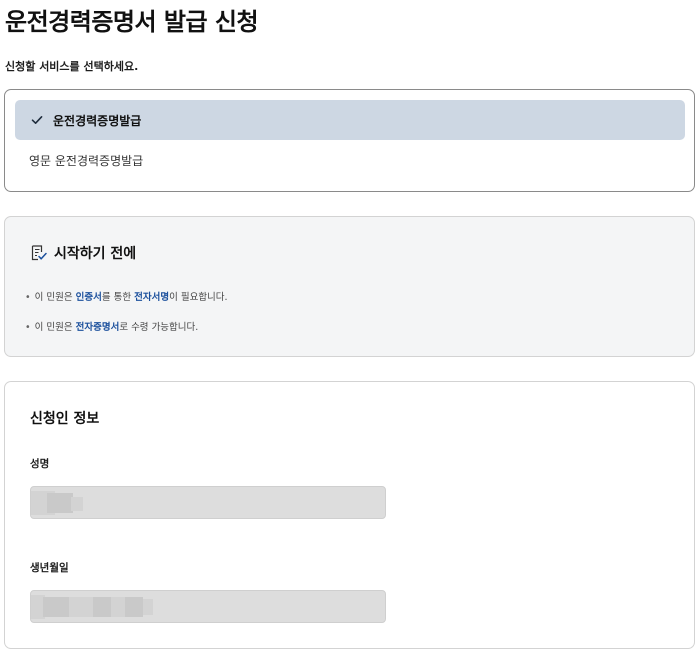  What do you see at coordinates (37, 120) in the screenshot?
I see `checkmark-icon` at bounding box center [37, 120].